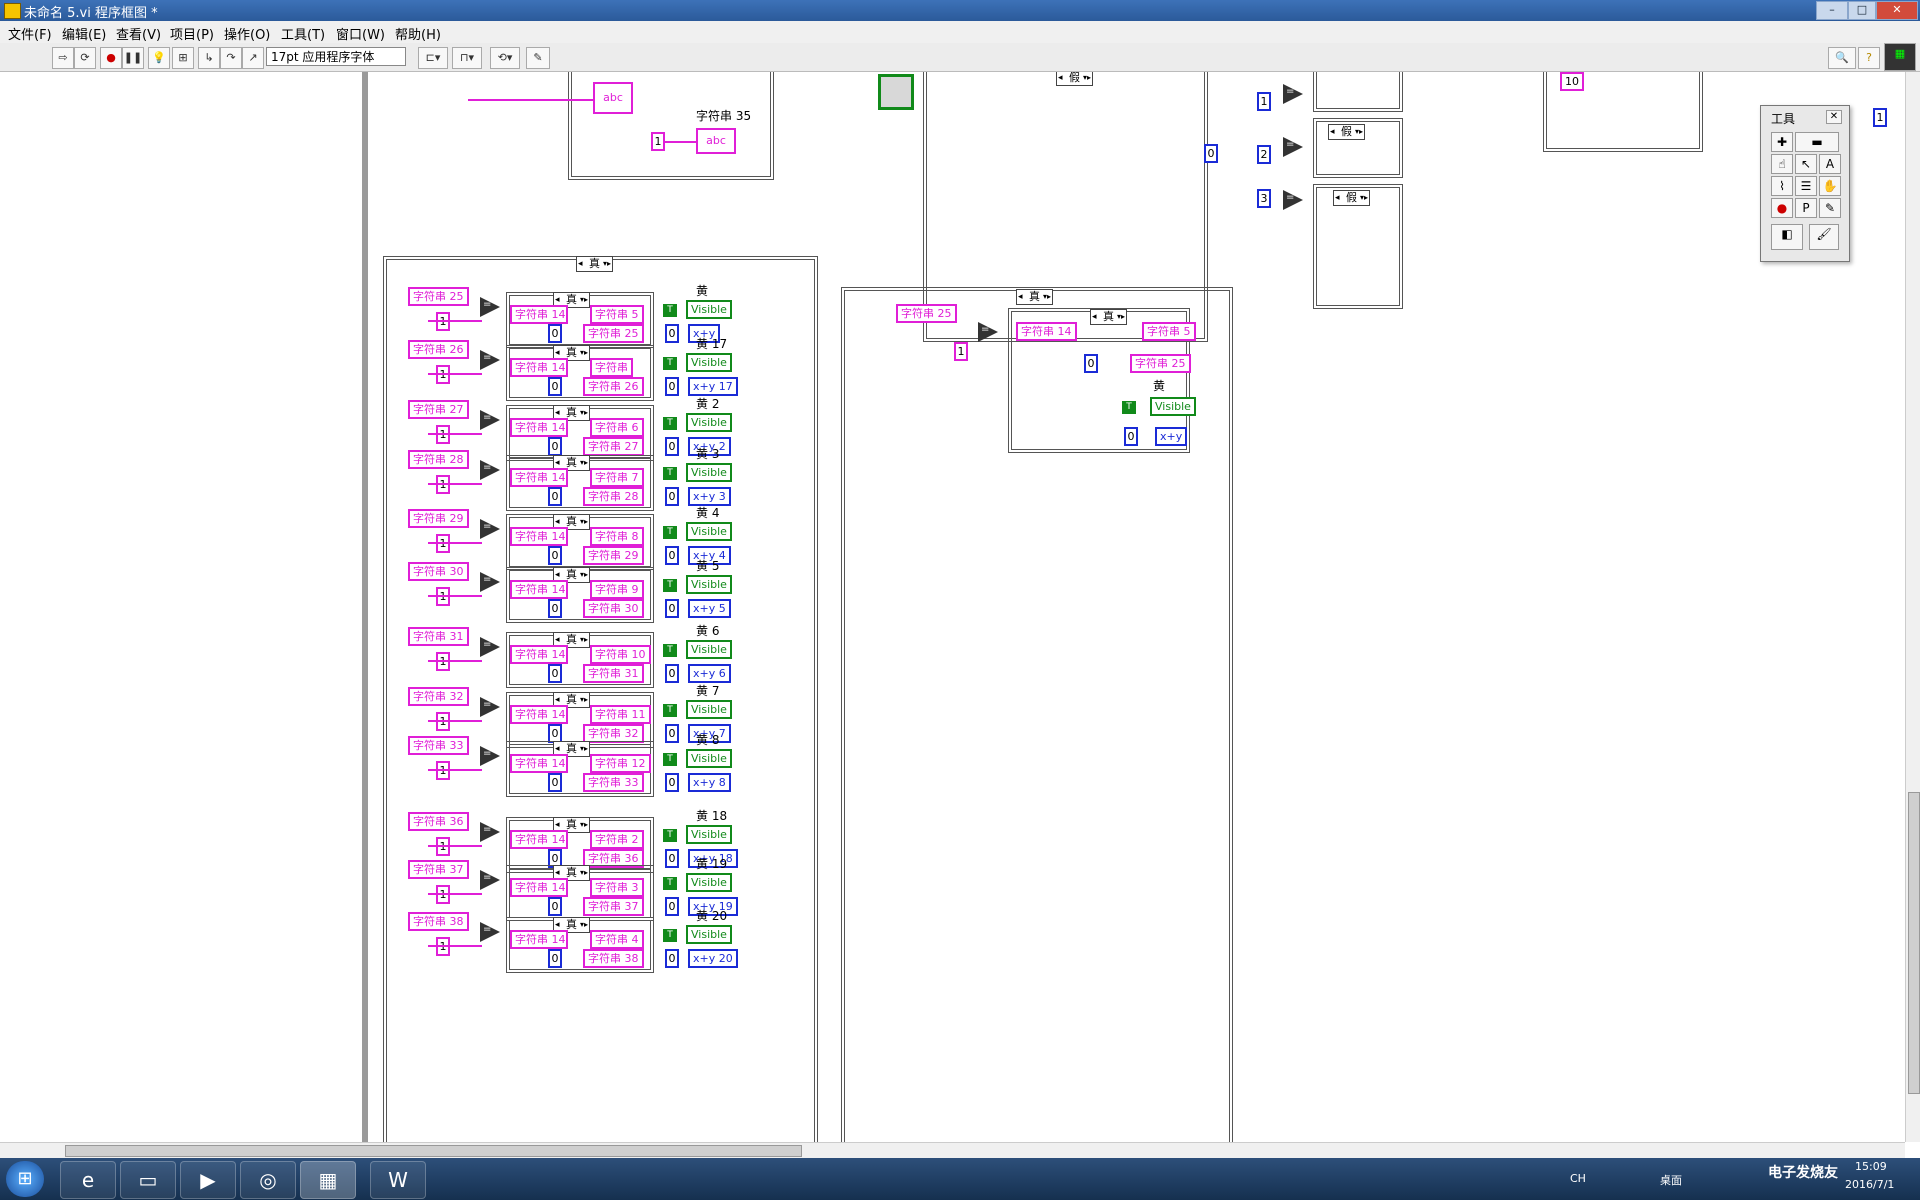 This screenshot has width=1920, height=1200. What do you see at coordinates (336, 56) in the screenshot?
I see `font-selector: 17pt 应用程序字体` at bounding box center [336, 56].